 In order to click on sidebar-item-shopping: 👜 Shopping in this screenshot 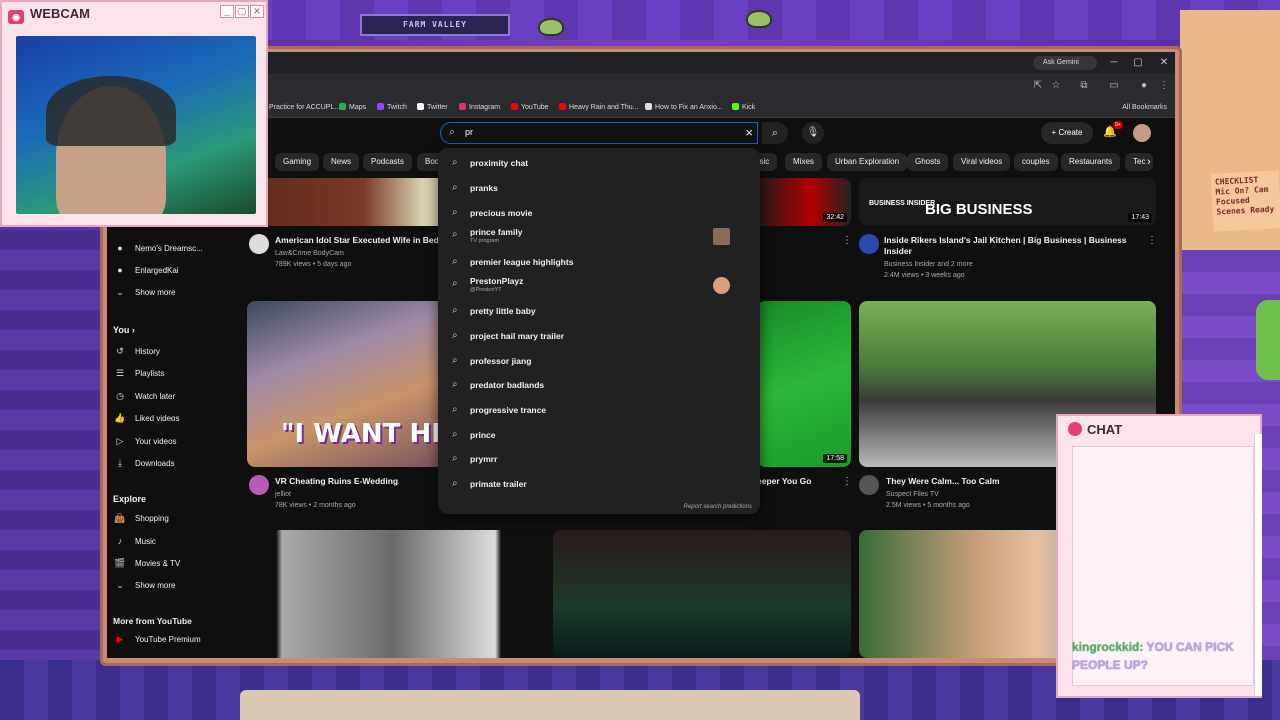, I will do `click(140, 518)`.